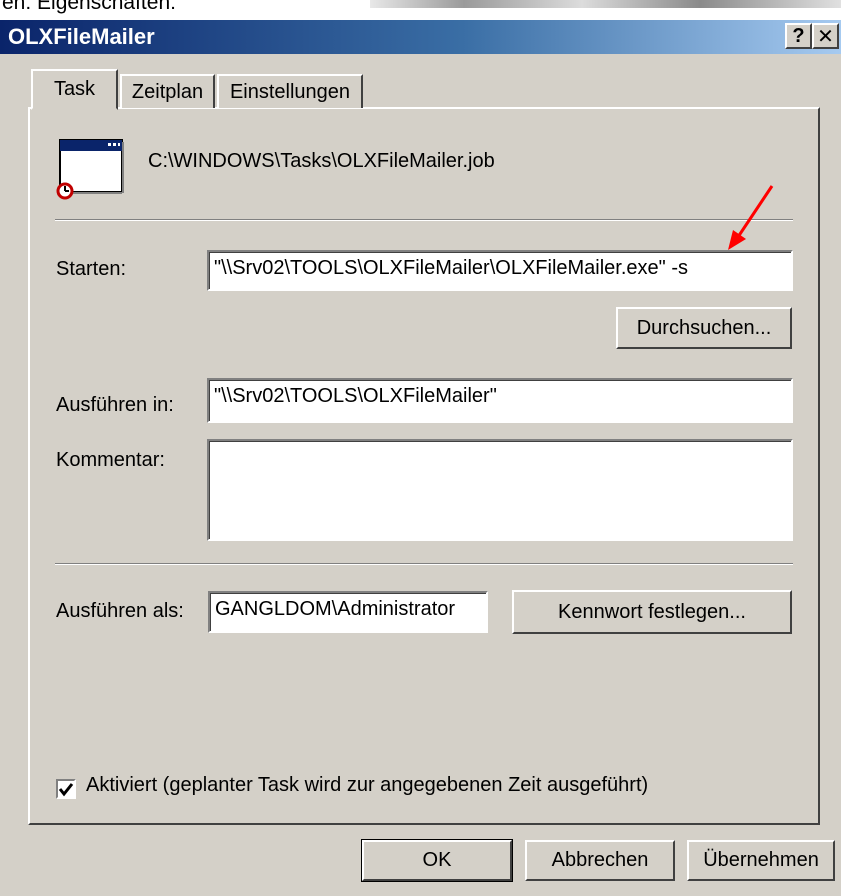  Describe the element at coordinates (500, 400) in the screenshot. I see `workdir-input: "\\Srv02\TOOLS\OLXFileMailer"` at that location.